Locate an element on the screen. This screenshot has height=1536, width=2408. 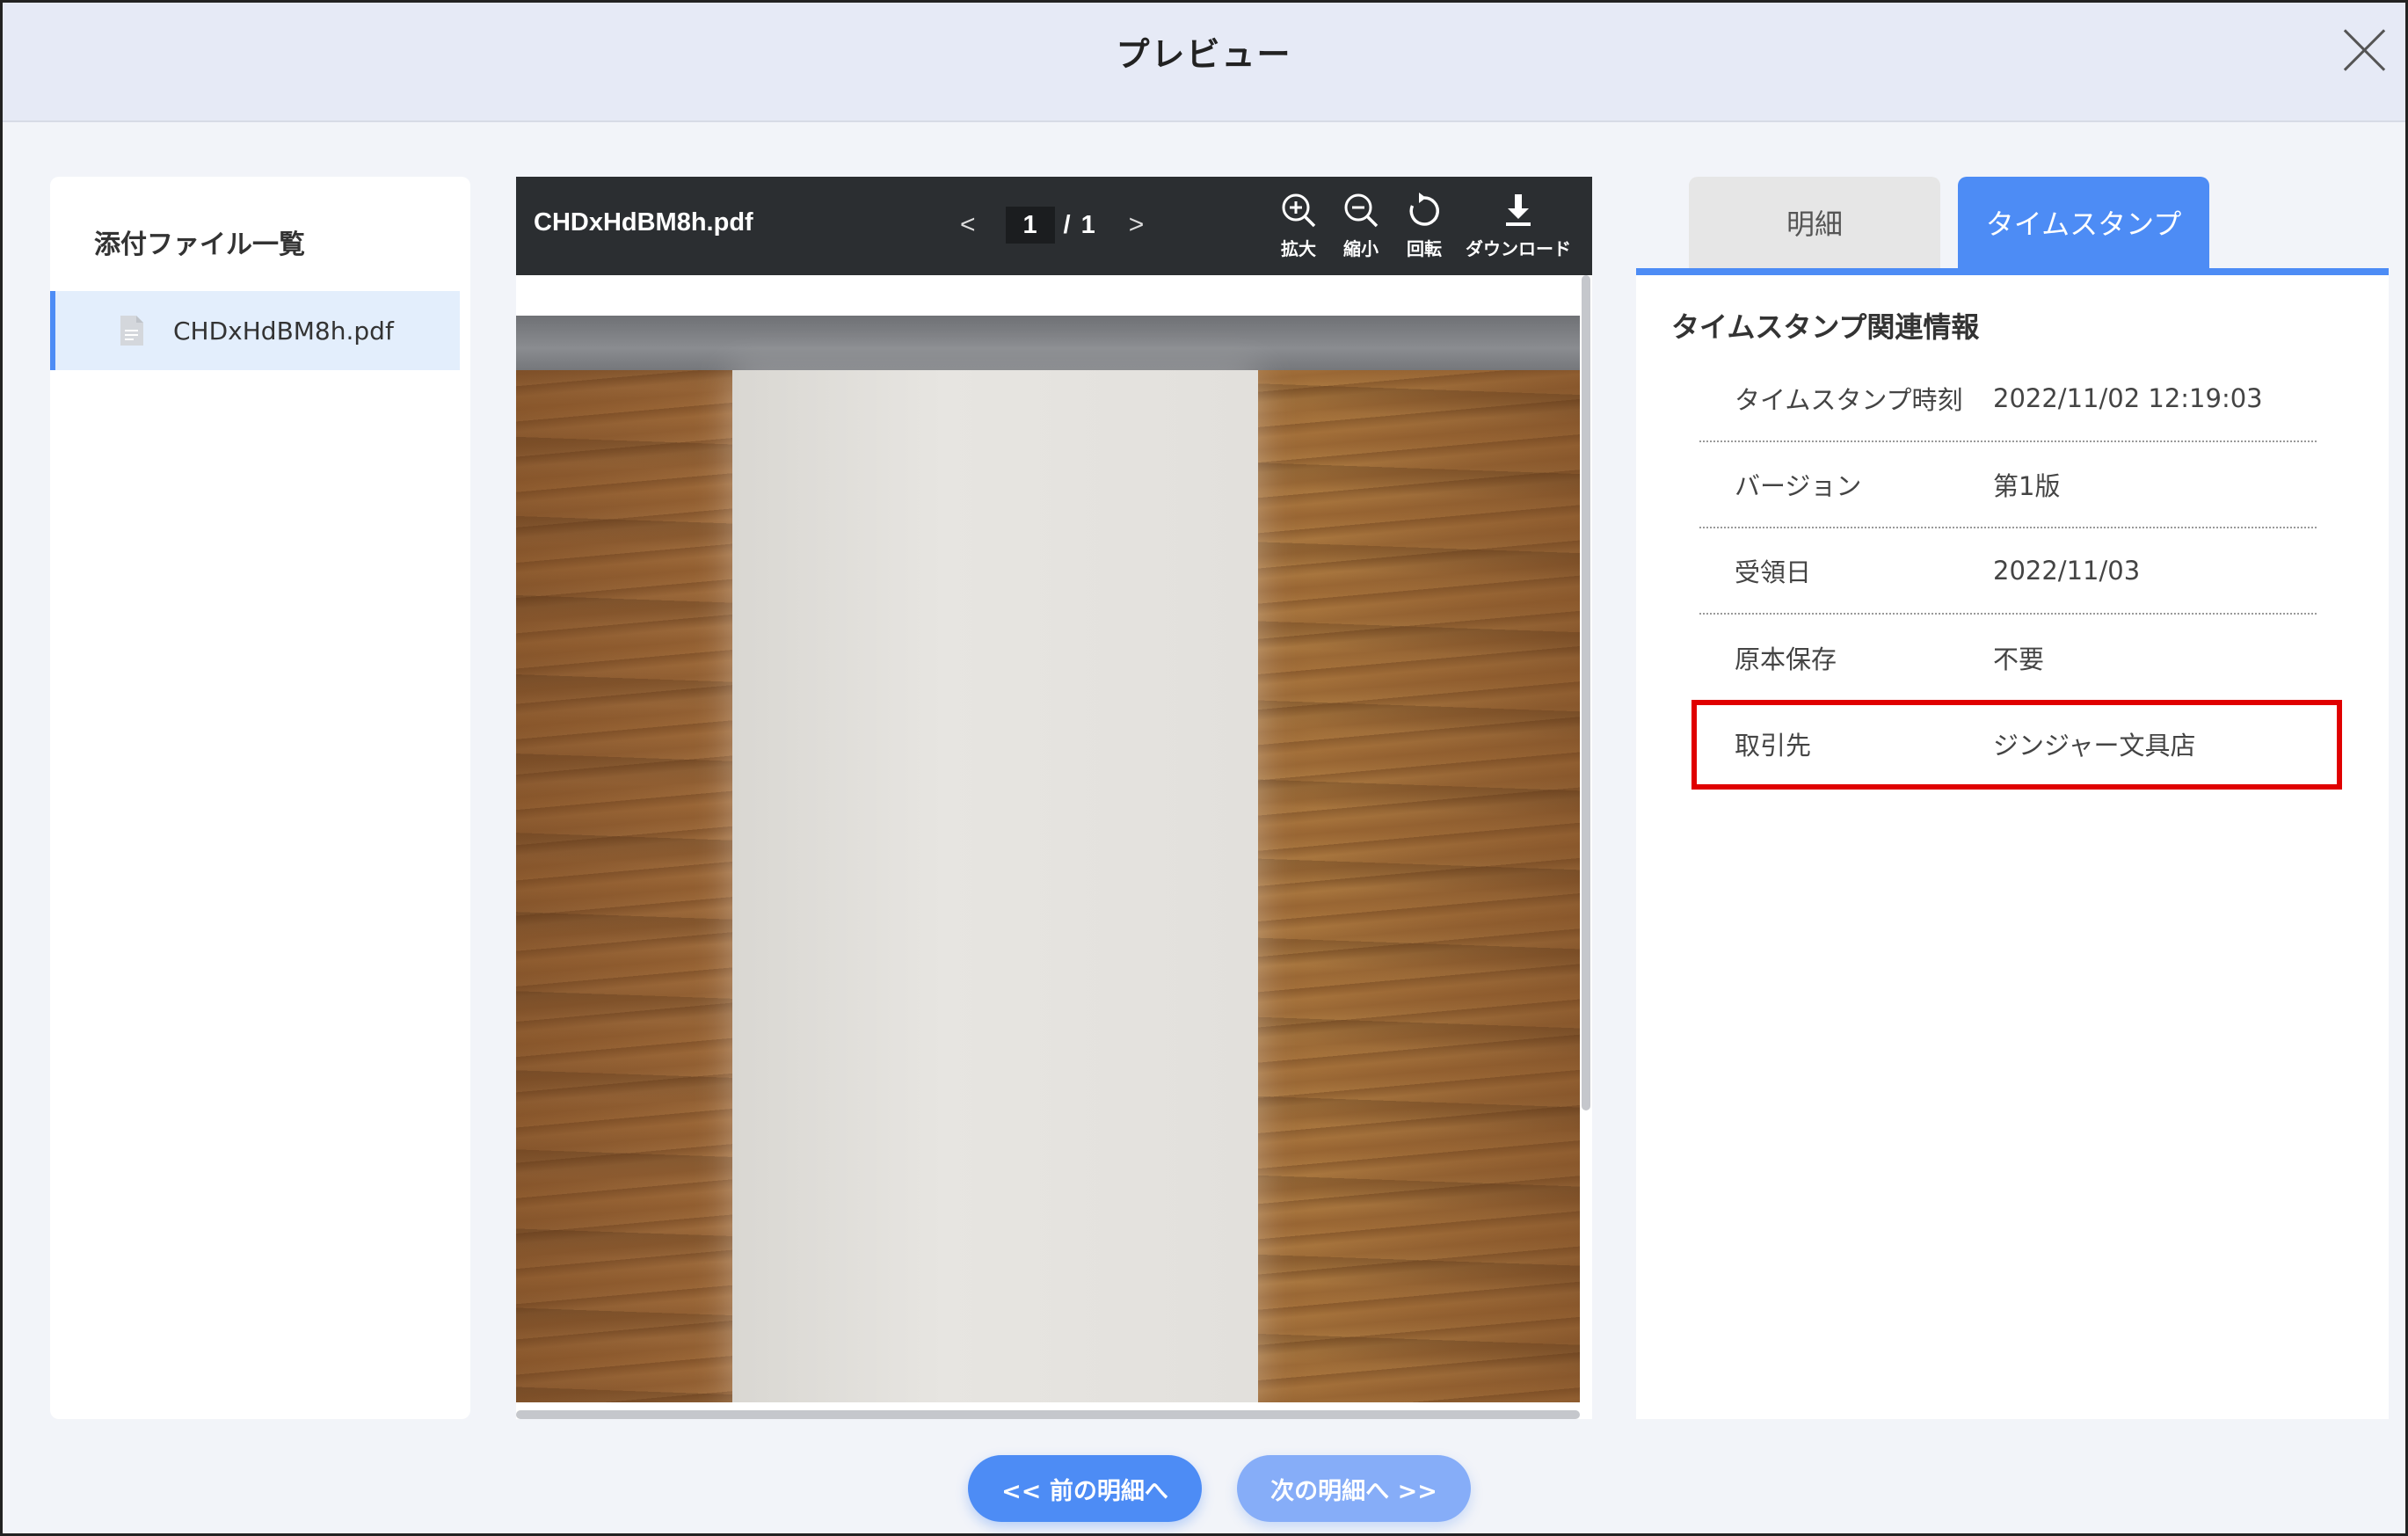
prev-detail-button: << 前の明細へ is located at coordinates (1085, 1489).